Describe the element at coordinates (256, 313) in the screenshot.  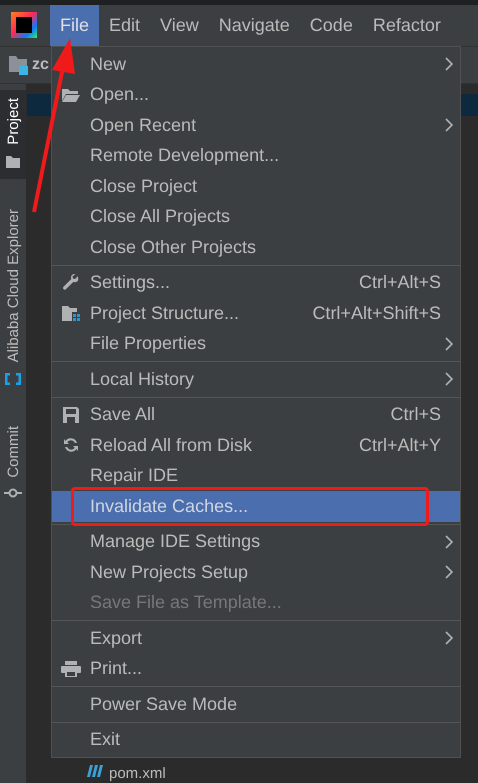
I see `menu-item: Project Structure... Ctrl+Alt+Shift+S` at that location.